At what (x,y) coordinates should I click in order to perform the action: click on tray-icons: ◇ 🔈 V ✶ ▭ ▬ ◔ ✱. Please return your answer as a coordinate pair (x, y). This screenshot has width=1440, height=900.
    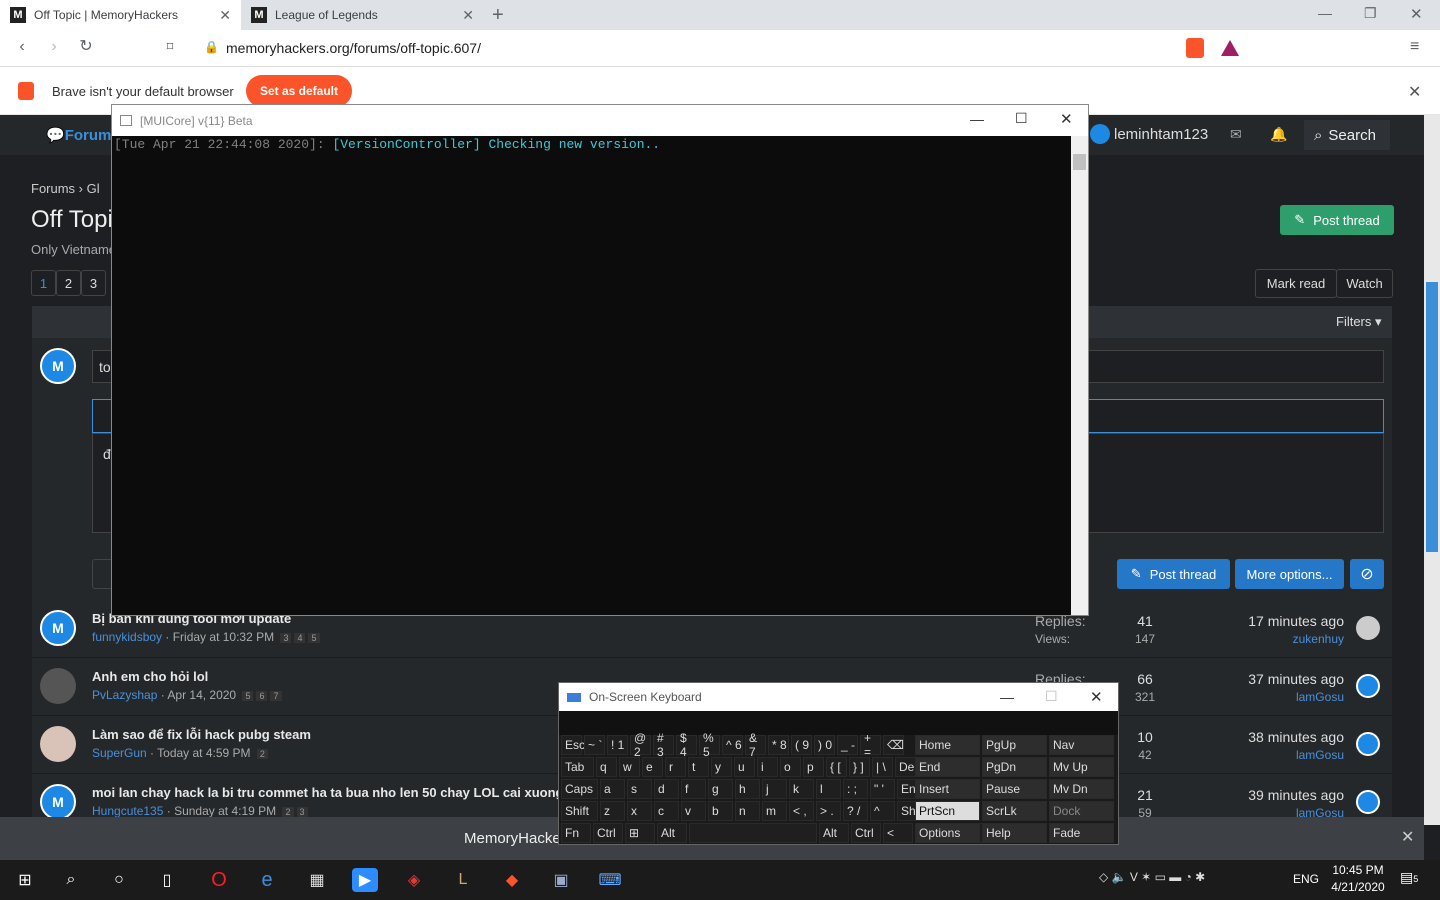
    Looking at the image, I should click on (1152, 877).